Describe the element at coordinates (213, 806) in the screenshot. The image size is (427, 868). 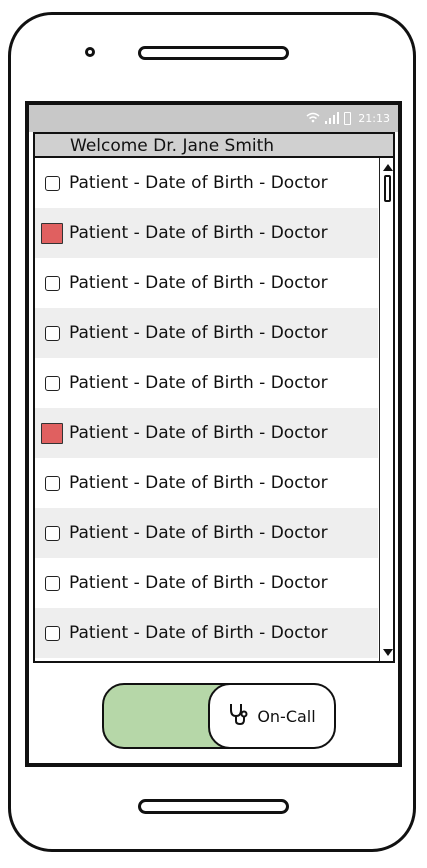
I see `home-button` at that location.